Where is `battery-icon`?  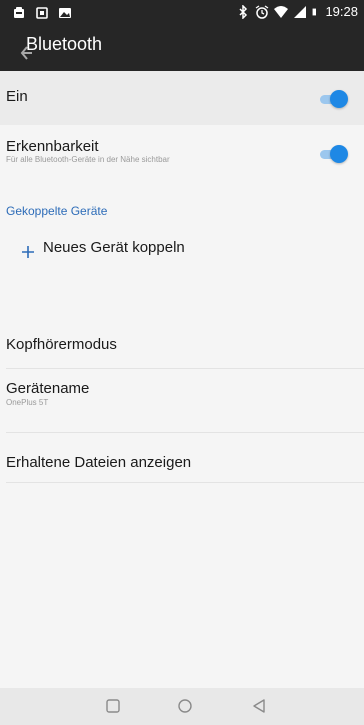 battery-icon is located at coordinates (315, 12).